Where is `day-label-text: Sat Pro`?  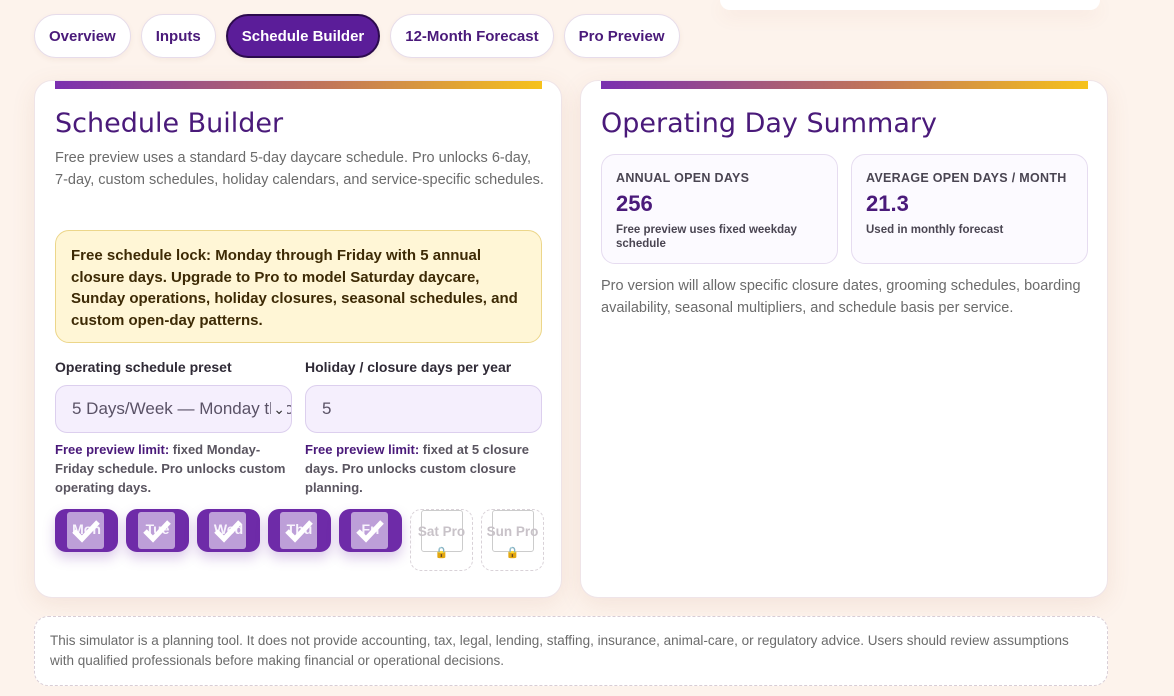
day-label-text: Sat Pro is located at coordinates (441, 531).